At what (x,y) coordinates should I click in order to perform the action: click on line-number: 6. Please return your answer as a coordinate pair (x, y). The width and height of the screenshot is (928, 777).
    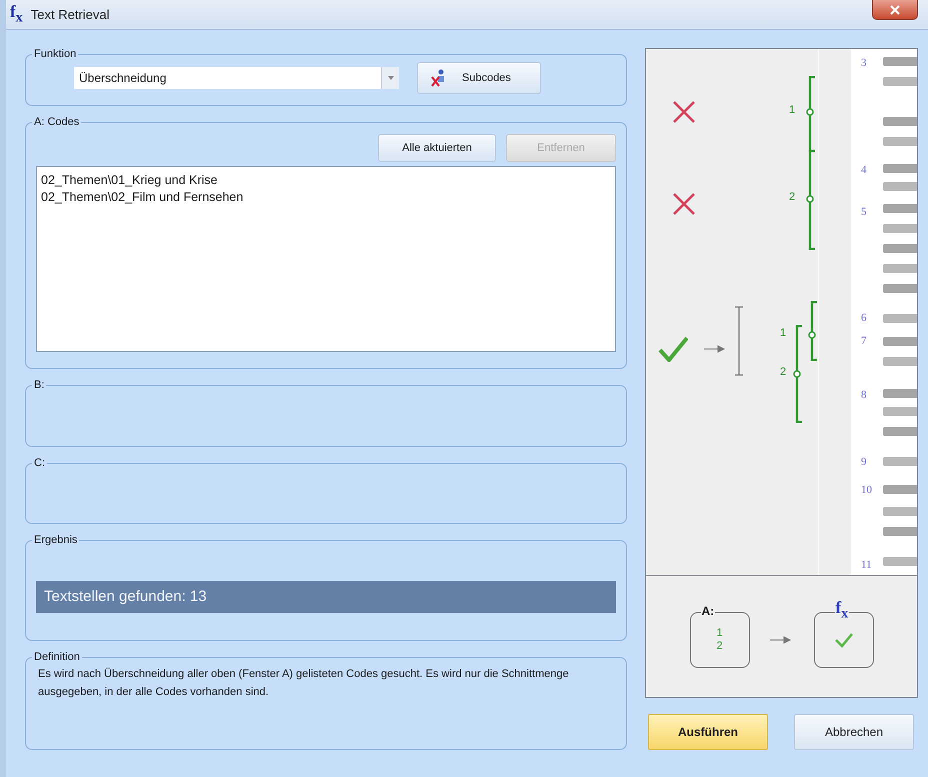
    Looking at the image, I should click on (863, 318).